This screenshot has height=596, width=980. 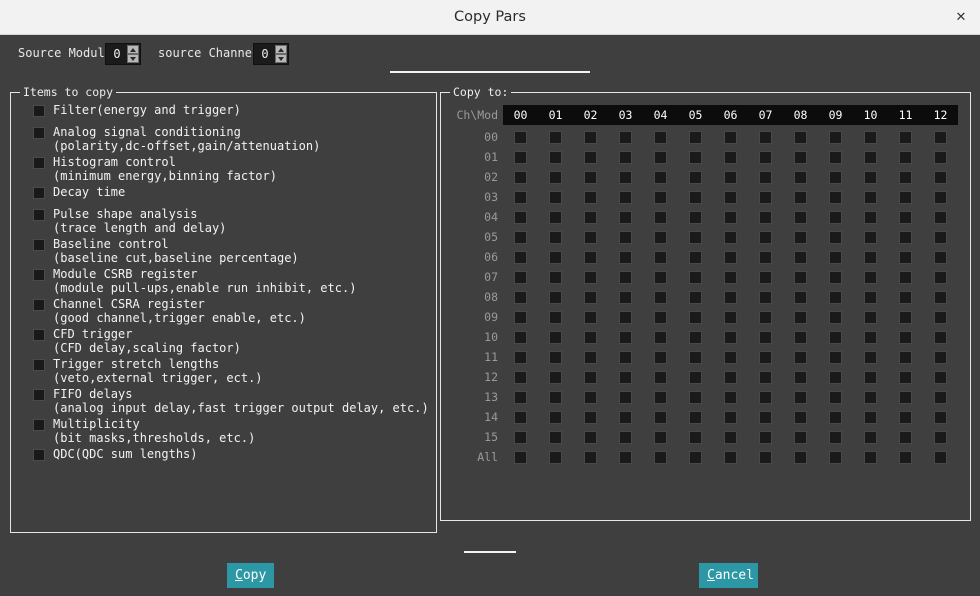 I want to click on grid-column-header: 07, so click(x=765, y=115).